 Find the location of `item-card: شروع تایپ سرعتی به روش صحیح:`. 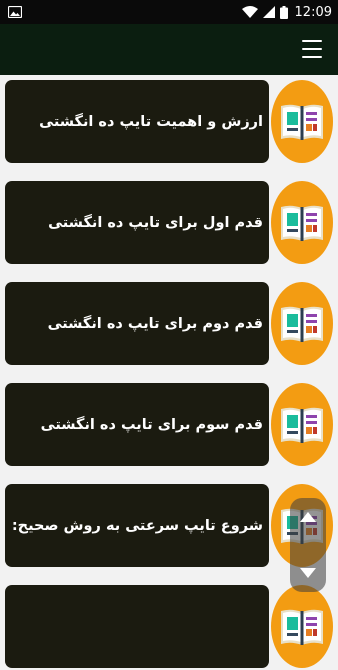

item-card: شروع تایپ سرعتی به روش صحیح: is located at coordinates (137, 525).